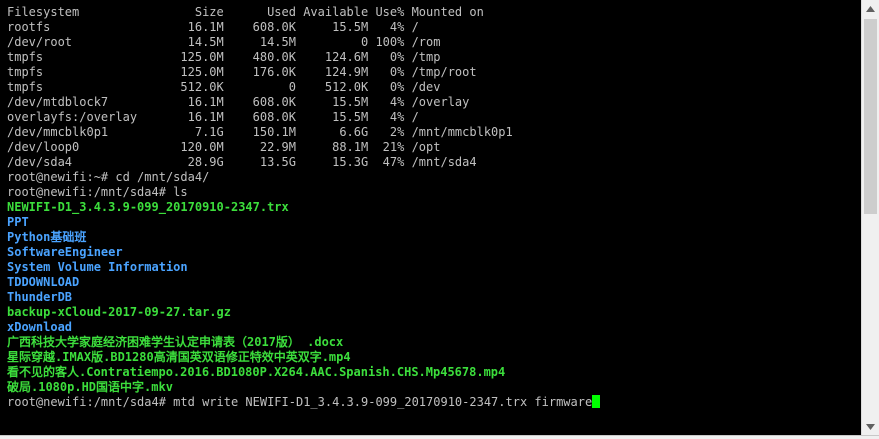 Image resolution: width=879 pixels, height=439 pixels. What do you see at coordinates (65, 252) in the screenshot?
I see `directory-entry: SoftwareEngineer` at bounding box center [65, 252].